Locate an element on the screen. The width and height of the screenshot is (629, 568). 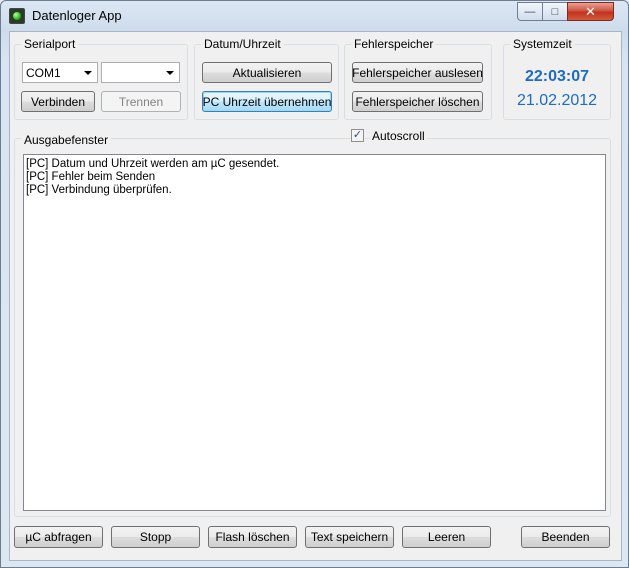
checkmark-icon: ✓ is located at coordinates (357, 135).